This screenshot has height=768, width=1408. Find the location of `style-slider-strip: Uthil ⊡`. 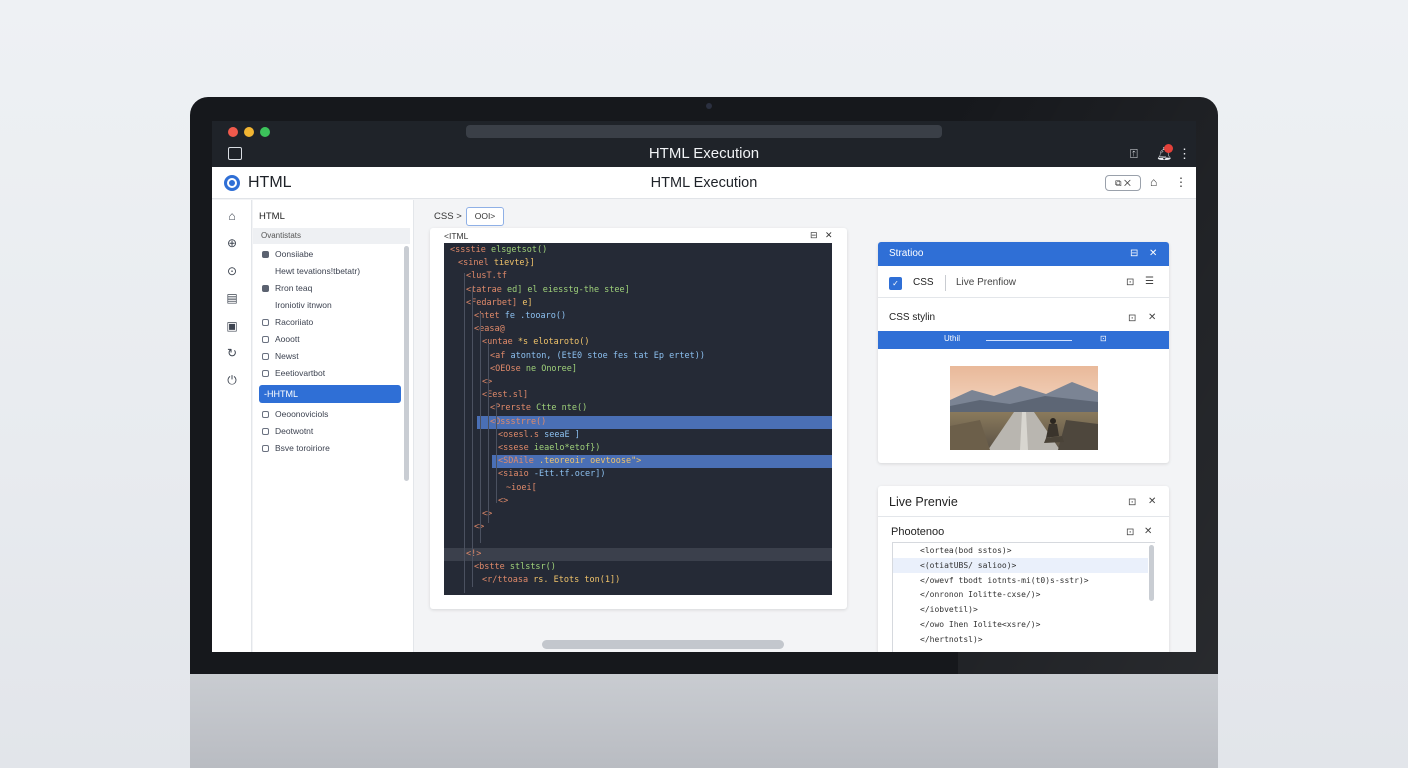

style-slider-strip: Uthil ⊡ is located at coordinates (1023, 340).